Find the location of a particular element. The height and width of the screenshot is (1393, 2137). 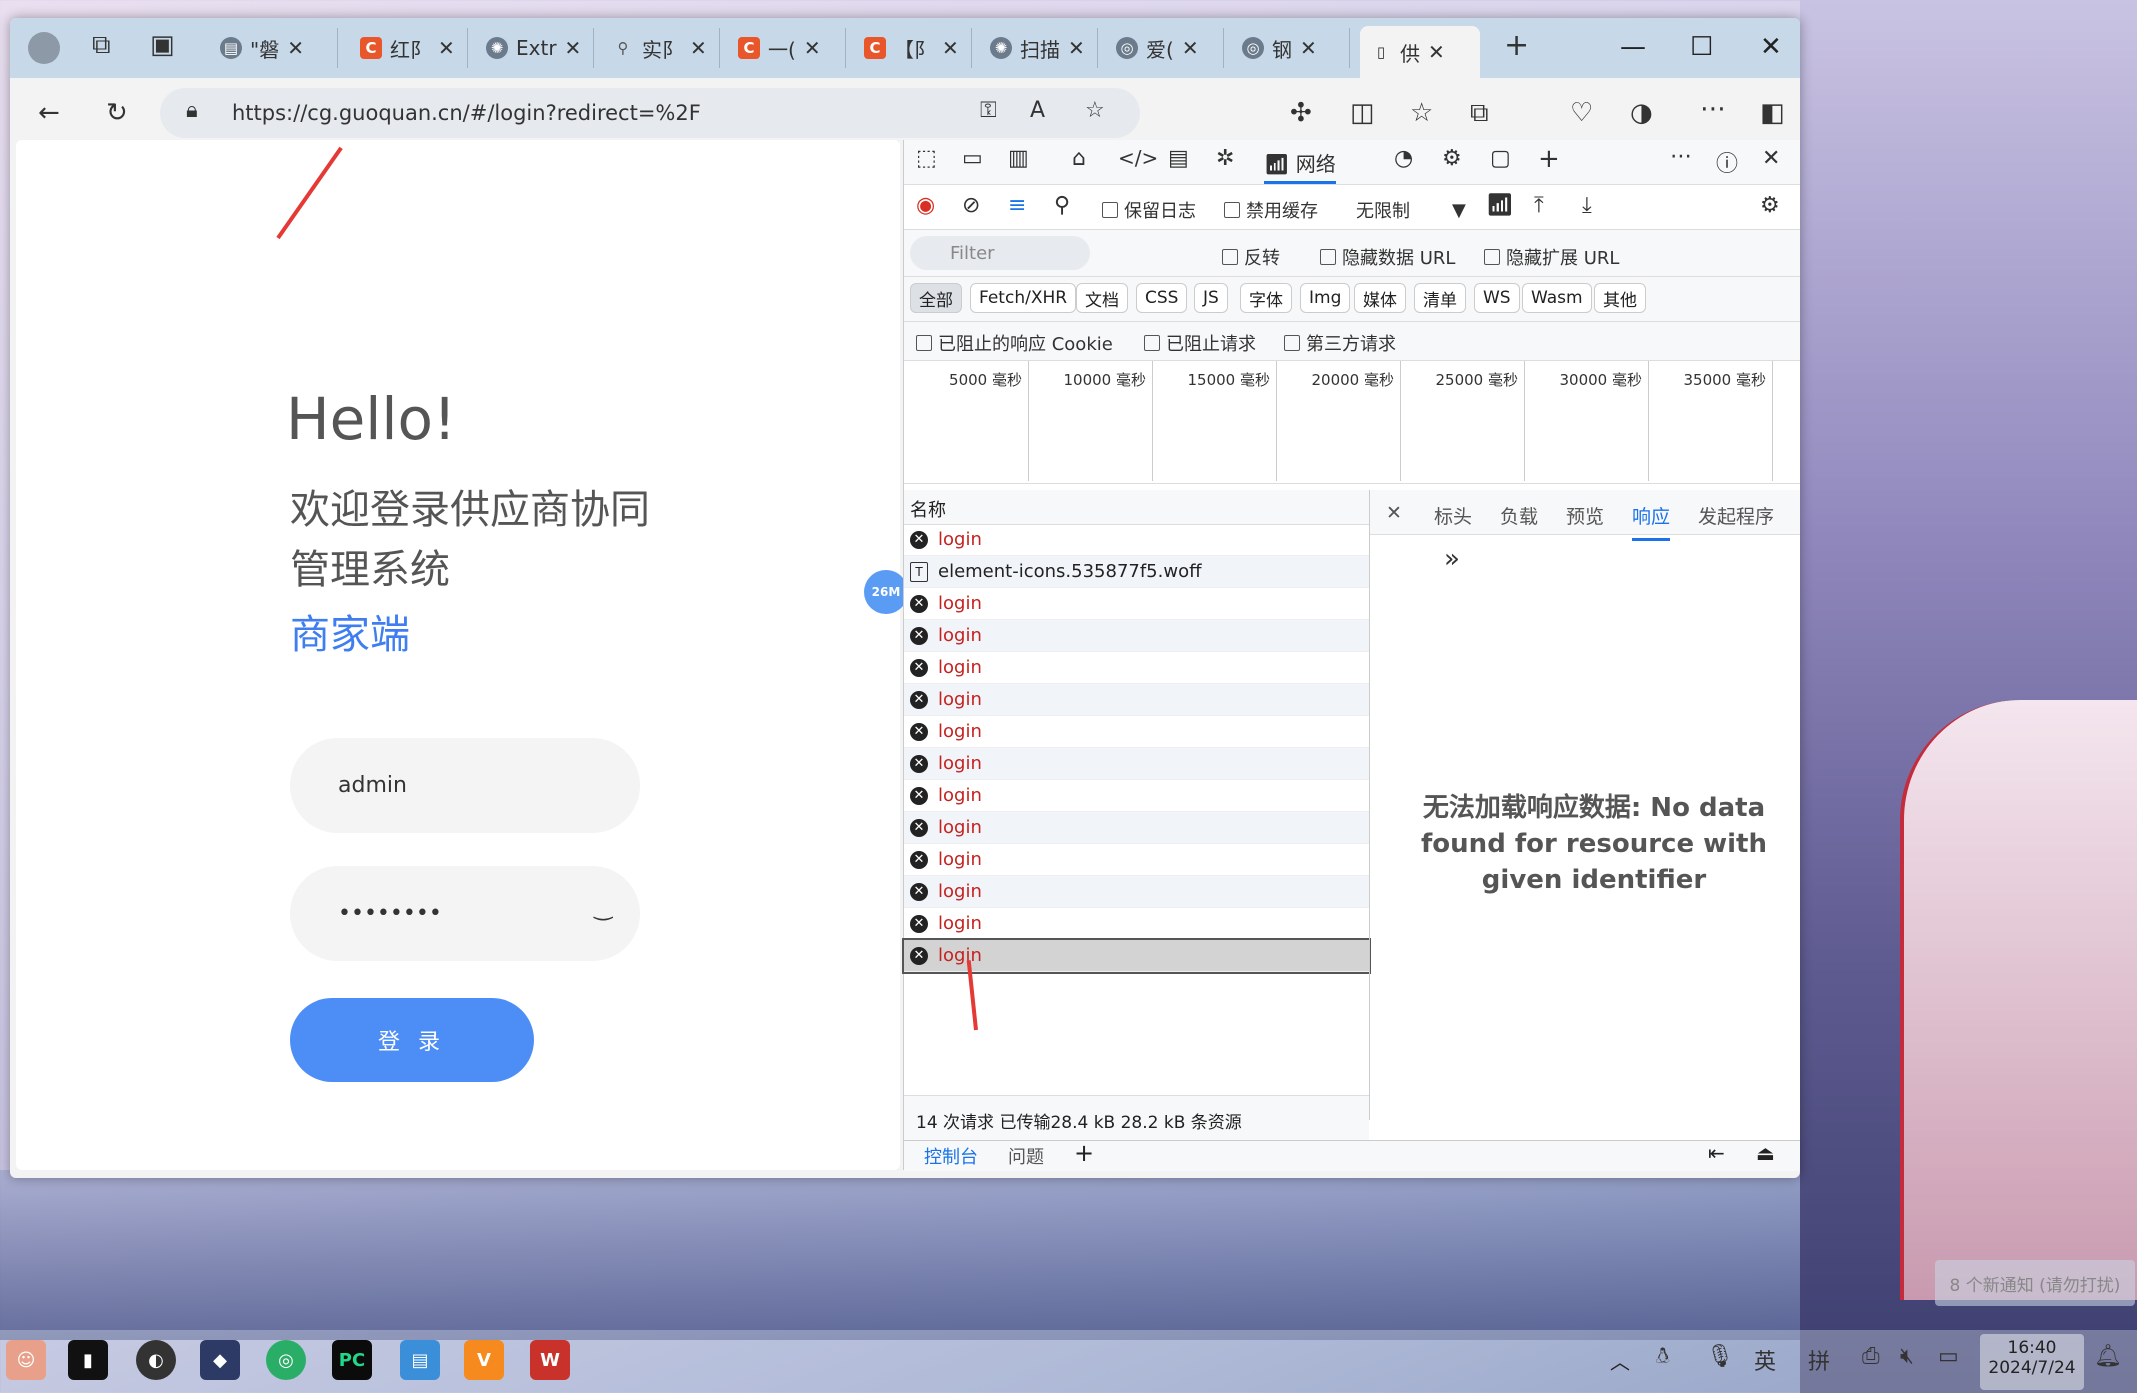

throttle-select: 无限制 ▼ is located at coordinates (1411, 210).